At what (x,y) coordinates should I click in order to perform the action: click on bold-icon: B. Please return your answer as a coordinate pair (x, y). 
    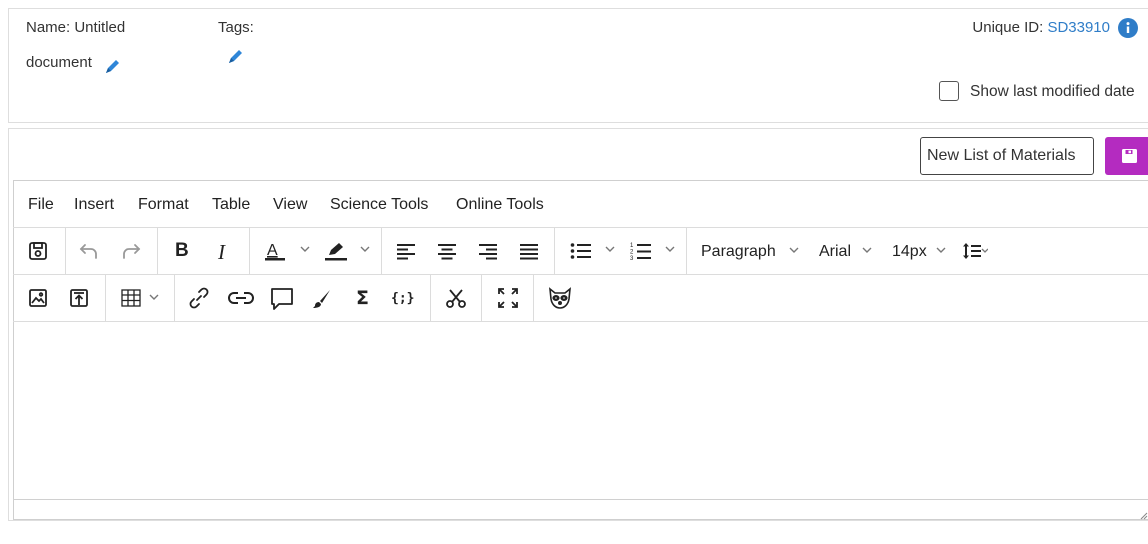
    Looking at the image, I should click on (182, 251).